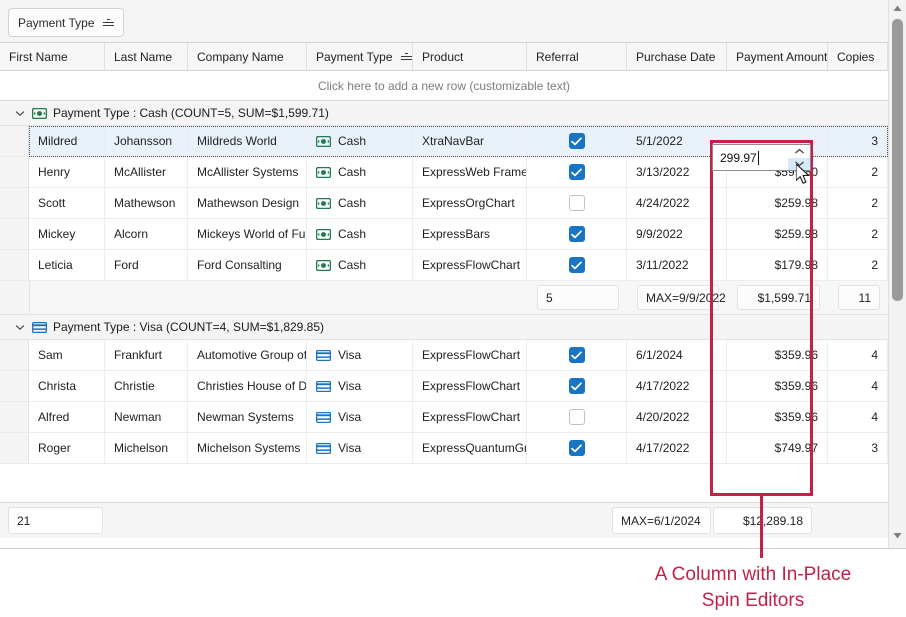 This screenshot has width=906, height=617. I want to click on column-header-copies: Copies, so click(858, 56).